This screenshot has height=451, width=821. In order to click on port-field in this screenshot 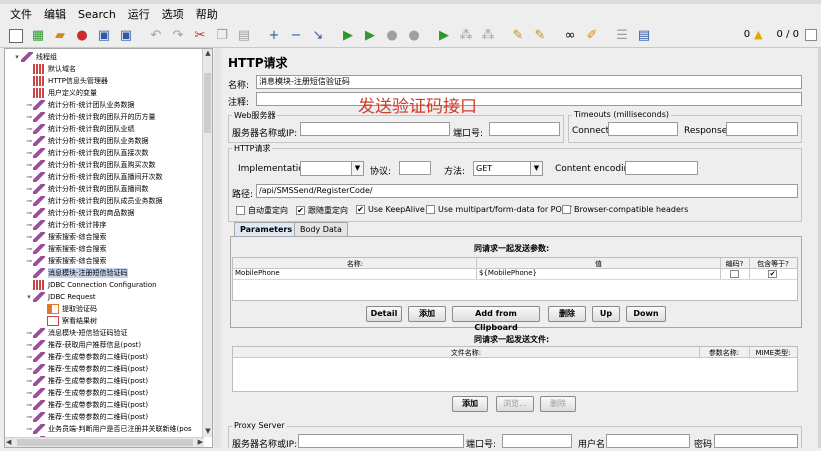, I will do `click(524, 129)`.